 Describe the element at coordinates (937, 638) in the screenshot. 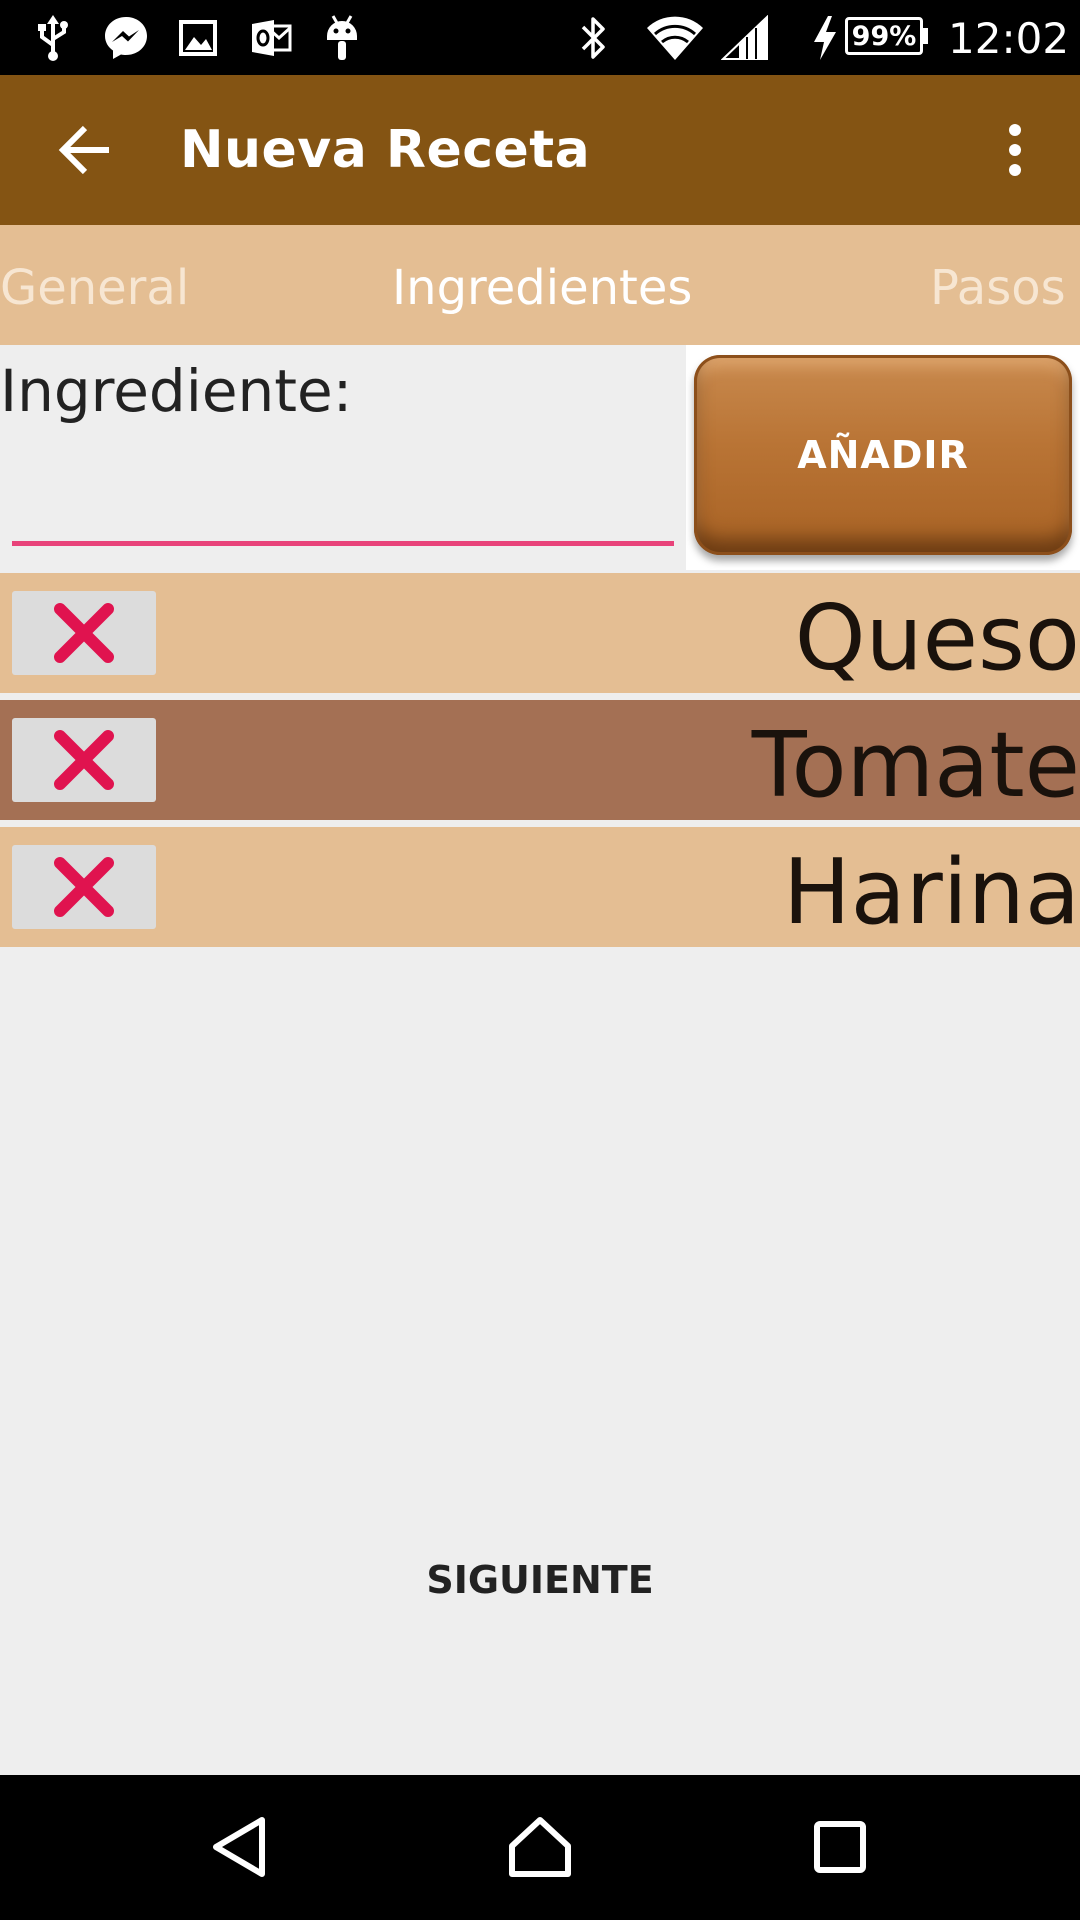

I see `ingredient-name: Queso` at that location.